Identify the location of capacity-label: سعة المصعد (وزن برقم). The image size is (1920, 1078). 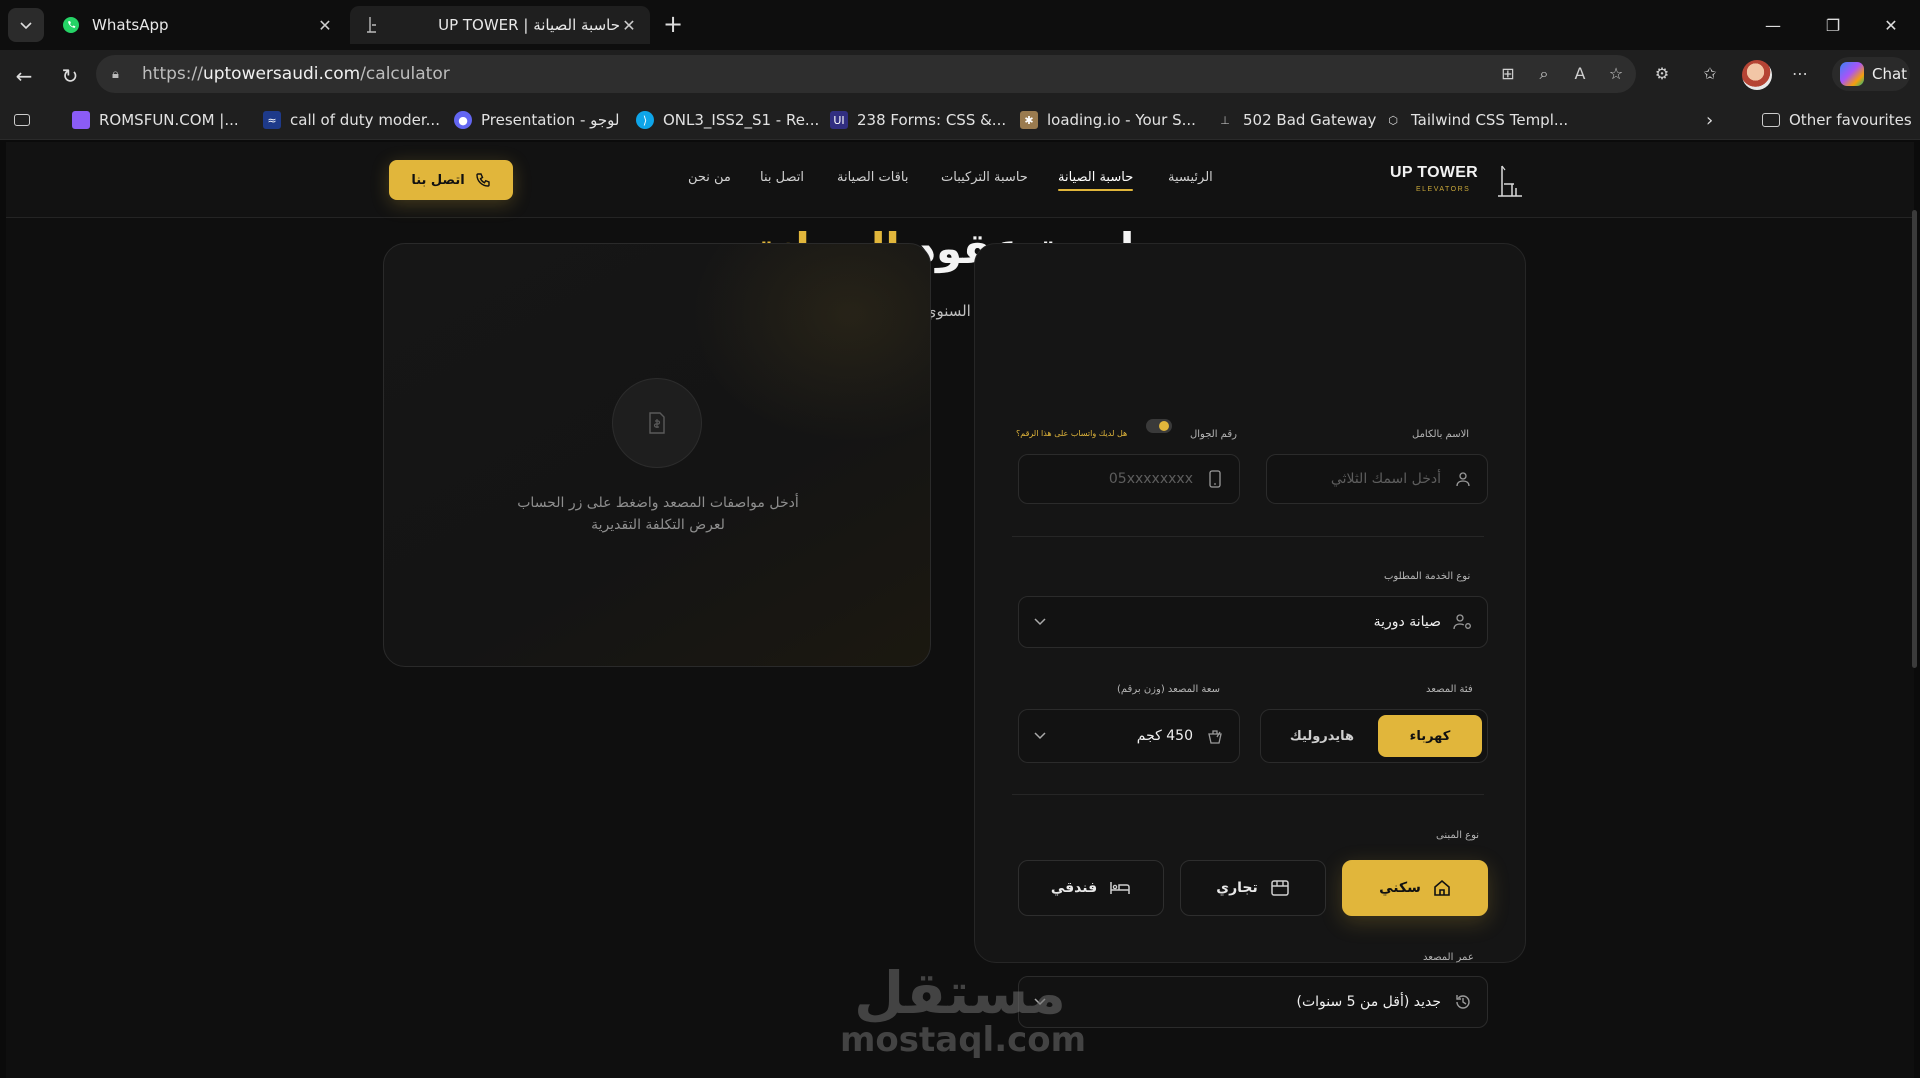
(1168, 689).